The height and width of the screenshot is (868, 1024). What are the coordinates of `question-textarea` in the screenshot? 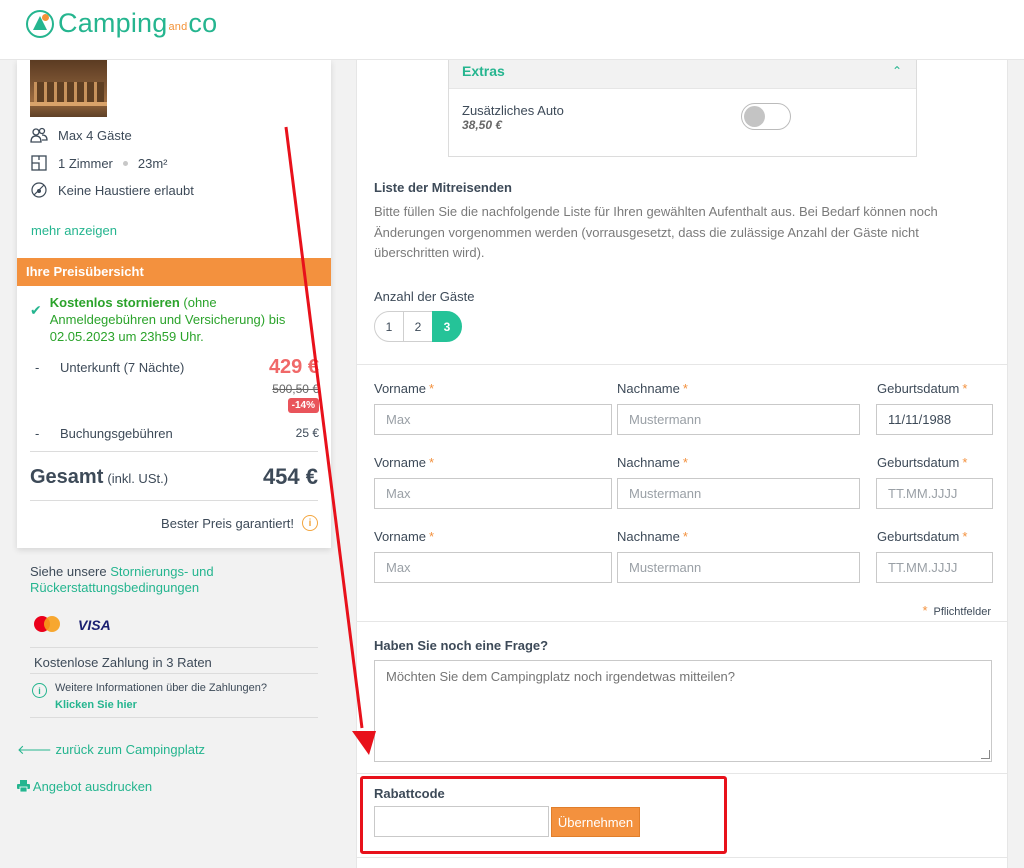 It's located at (683, 711).